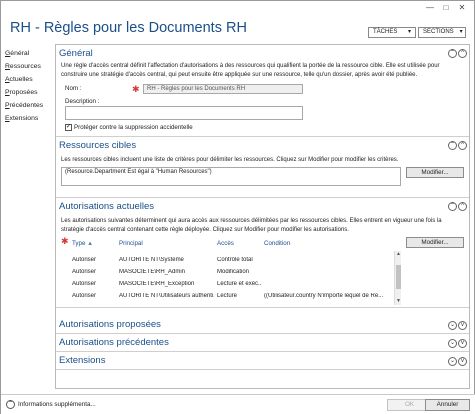  What do you see at coordinates (385, 32) in the screenshot?
I see `taches-label: TÂCHES` at bounding box center [385, 32].